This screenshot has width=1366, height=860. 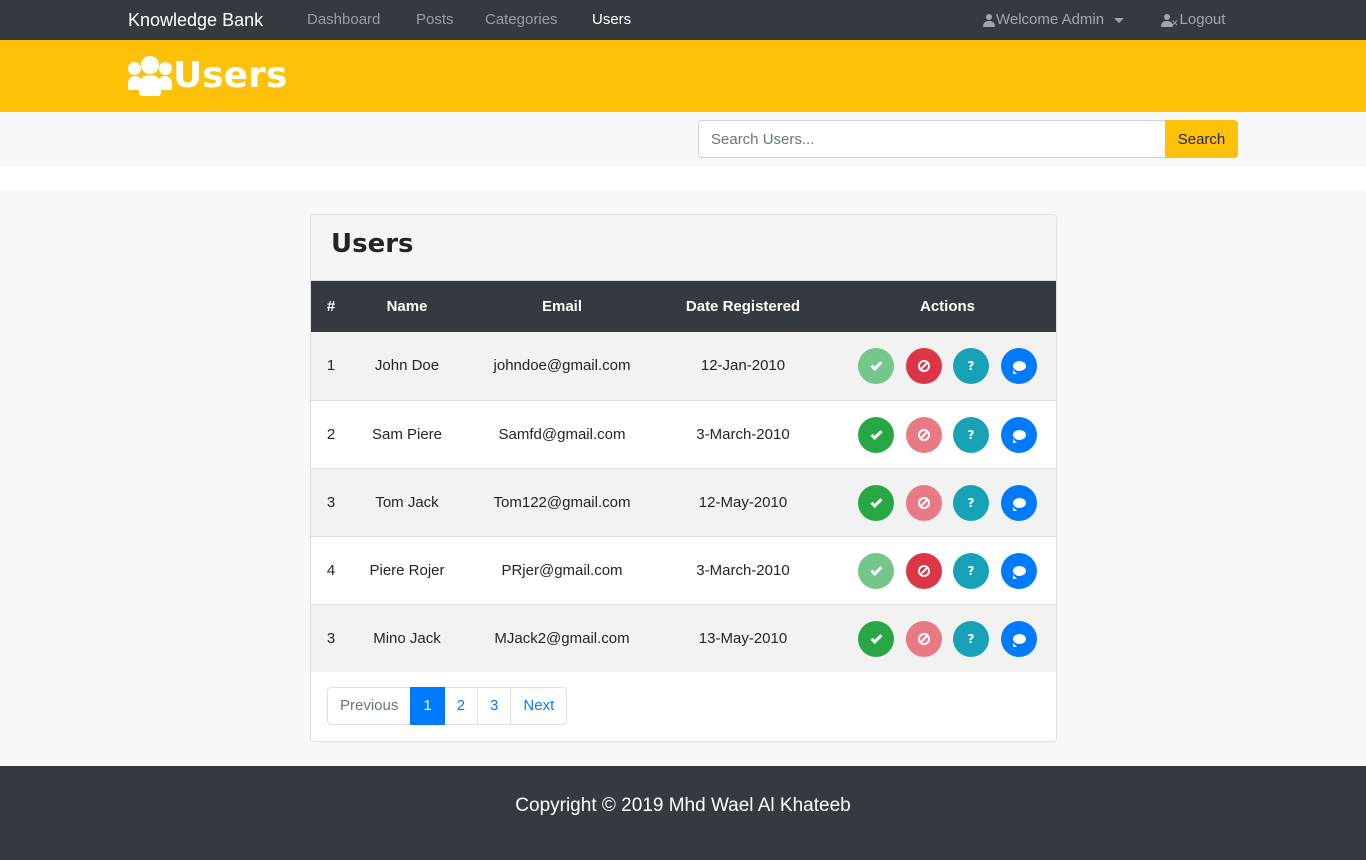 What do you see at coordinates (369, 706) in the screenshot?
I see `pagination-previous: Previous` at bounding box center [369, 706].